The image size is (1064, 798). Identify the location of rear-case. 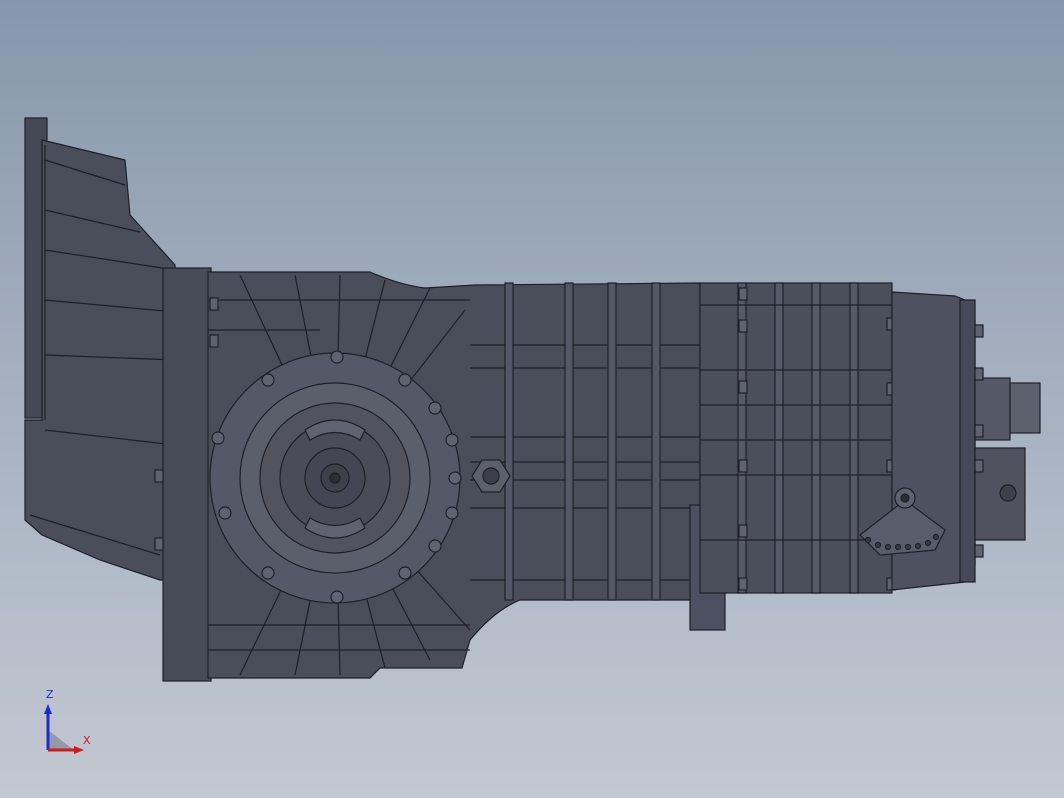
(797, 438).